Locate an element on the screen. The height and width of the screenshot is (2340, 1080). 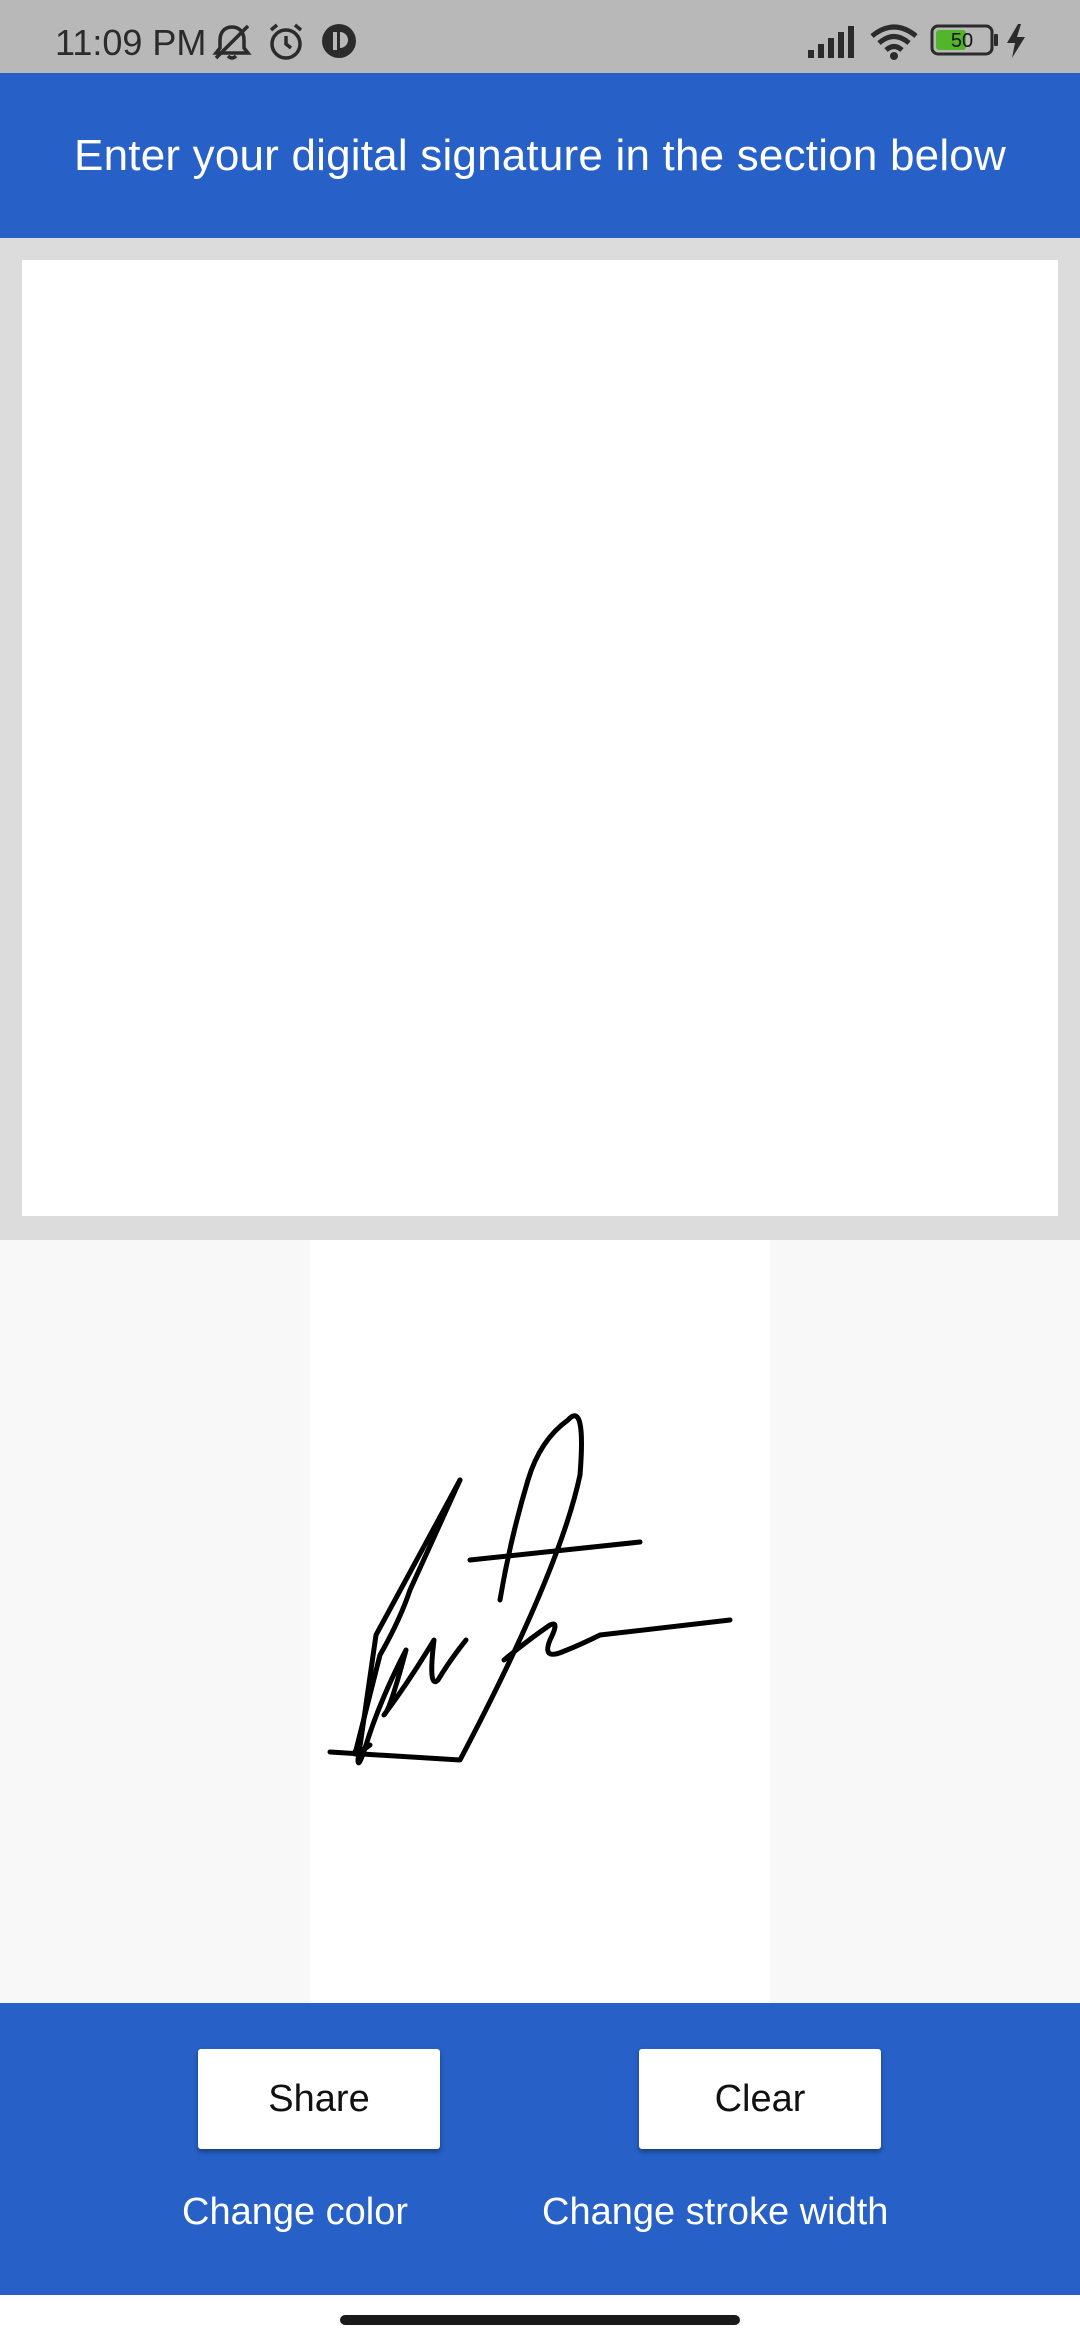
mute-icon is located at coordinates (232, 42).